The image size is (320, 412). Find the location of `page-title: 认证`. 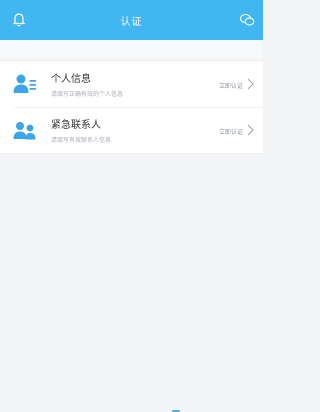

page-title: 认证 is located at coordinates (131, 22).